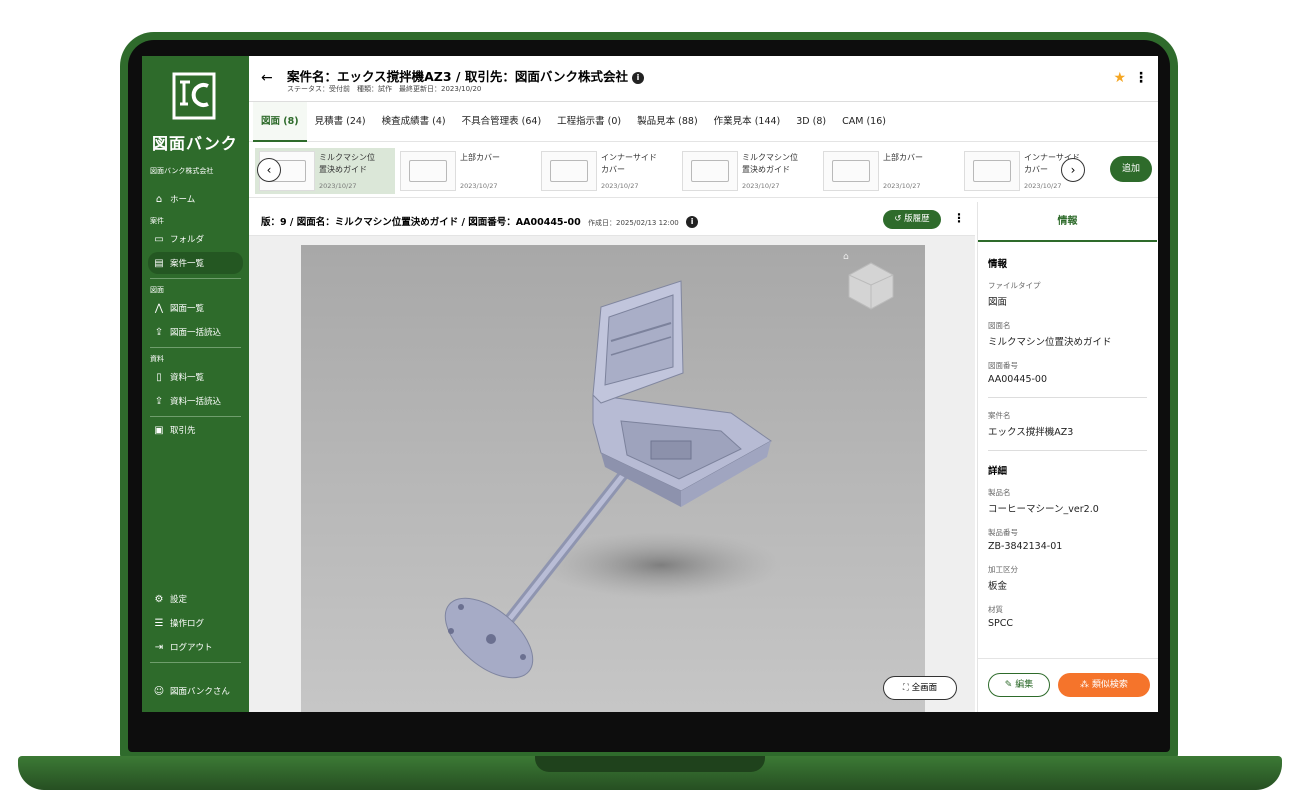 Image resolution: width=1300 pixels, height=800 pixels. I want to click on panel-actions: ✎ 編集 ⁂ 類似検索, so click(1068, 685).